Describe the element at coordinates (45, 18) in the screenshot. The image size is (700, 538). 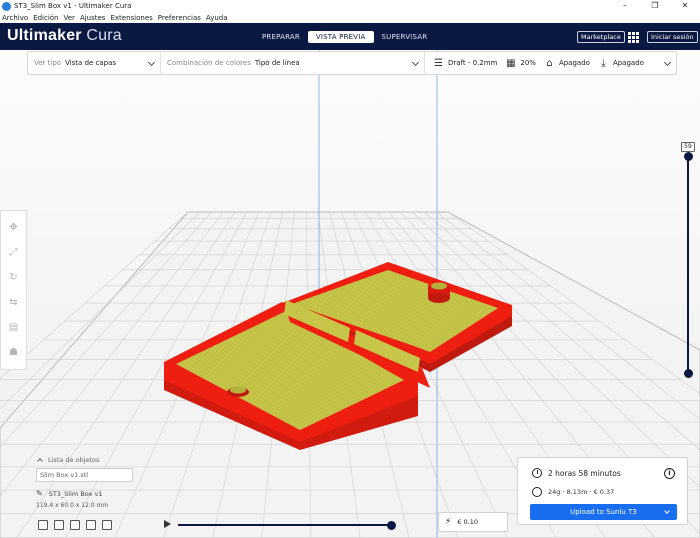
I see `menu-edicion: Edición` at that location.